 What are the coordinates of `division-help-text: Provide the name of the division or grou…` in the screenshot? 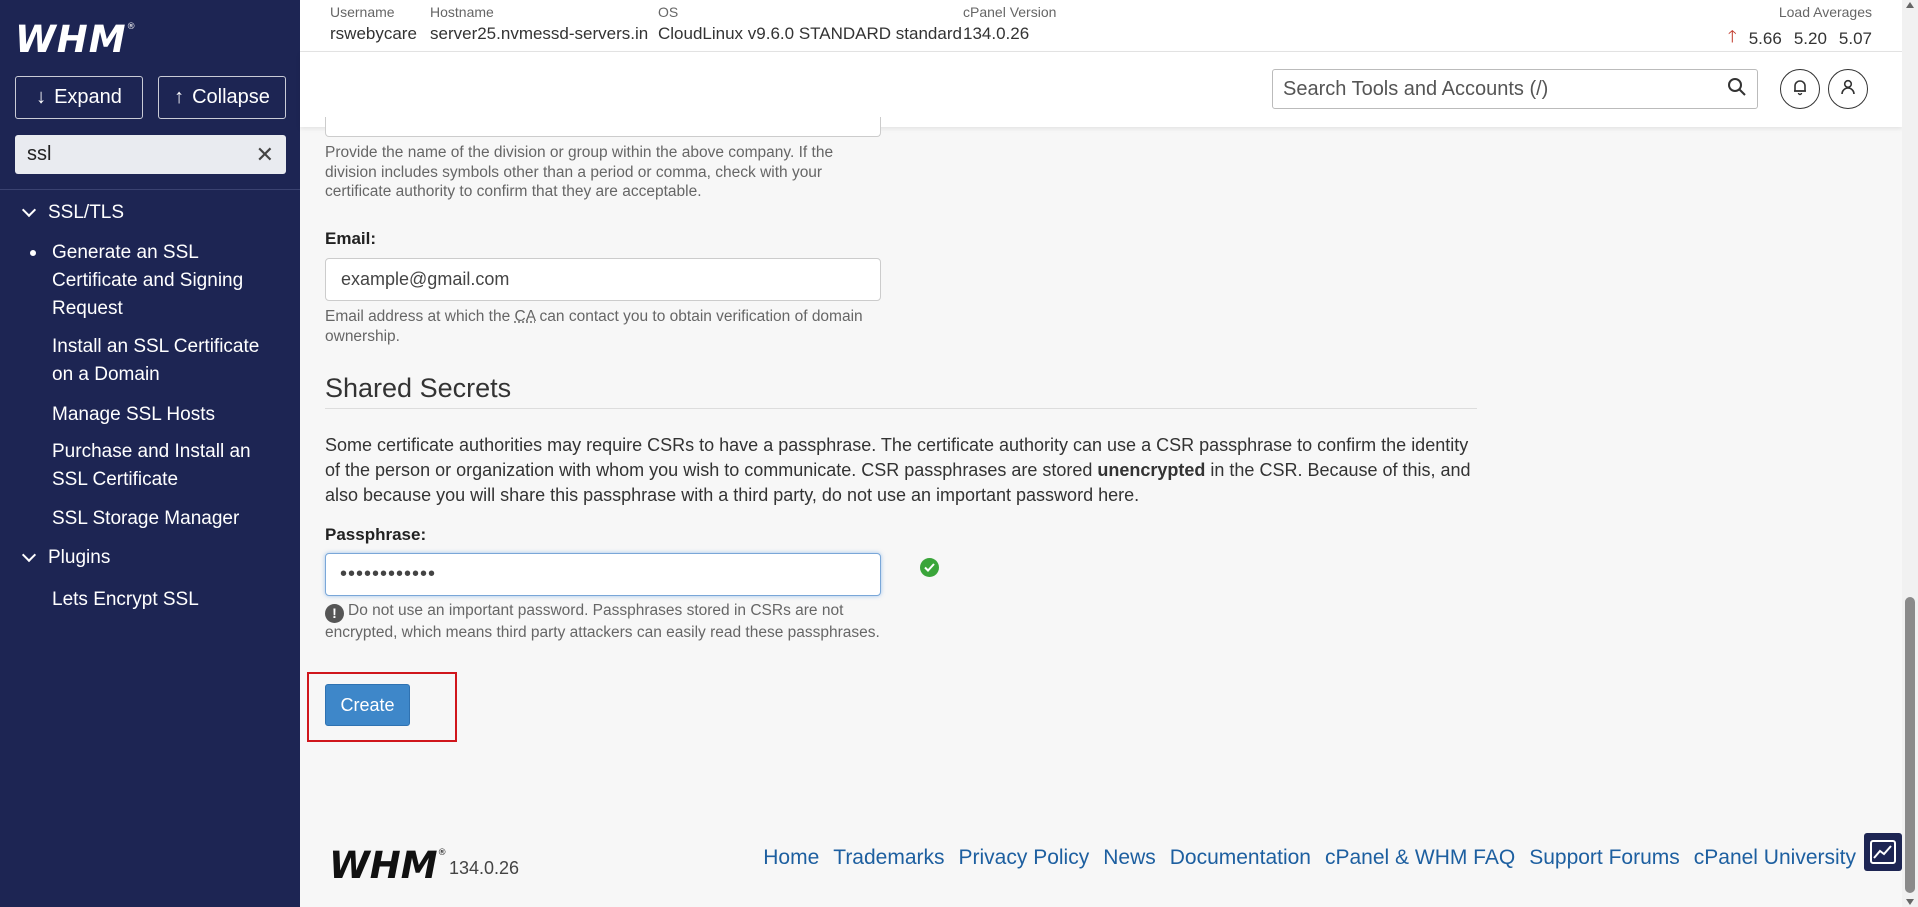 It's located at (579, 172).